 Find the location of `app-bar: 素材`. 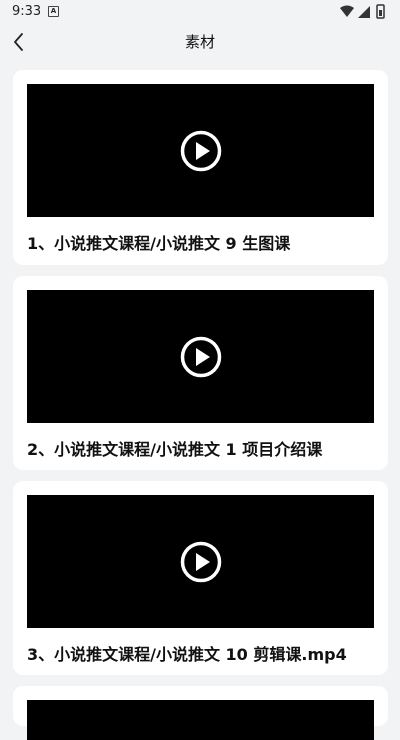

app-bar: 素材 is located at coordinates (200, 42).